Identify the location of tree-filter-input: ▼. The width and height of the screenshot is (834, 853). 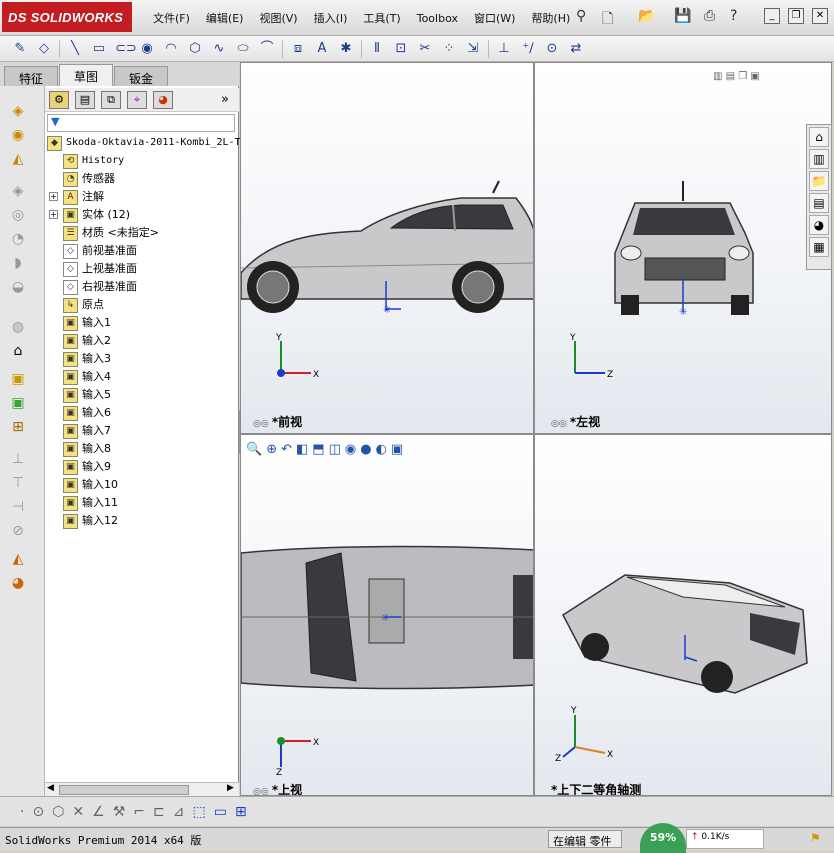
(141, 123).